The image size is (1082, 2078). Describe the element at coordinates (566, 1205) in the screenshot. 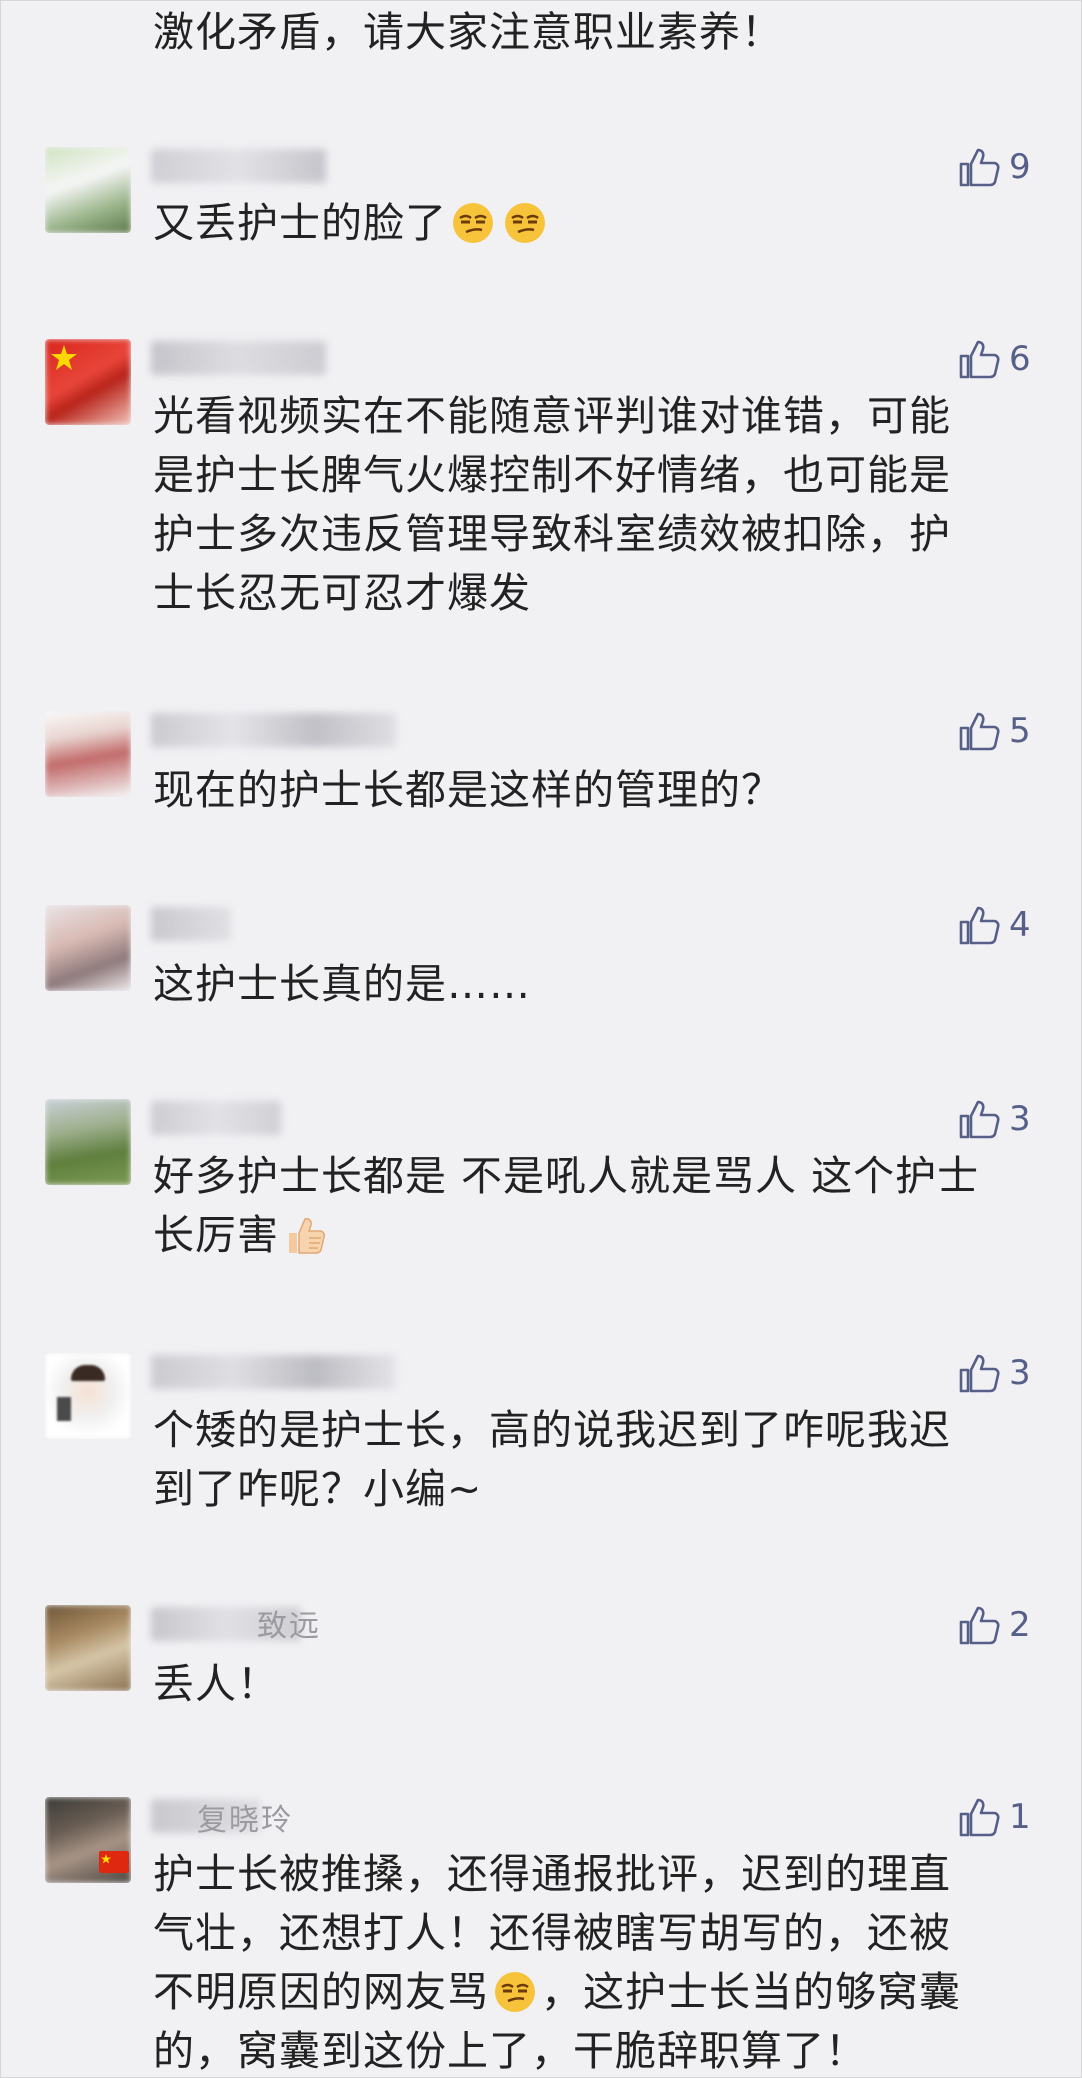

I see `comment-text: 好多护士长都是 不是吼人就是骂人 这个护士 长厉害` at that location.